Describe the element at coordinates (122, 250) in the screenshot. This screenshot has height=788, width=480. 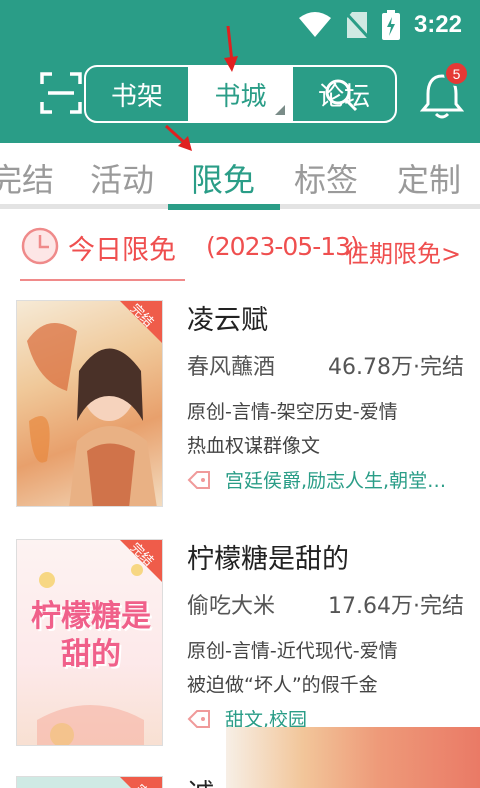
I see `free-section-title: 今日限免` at that location.